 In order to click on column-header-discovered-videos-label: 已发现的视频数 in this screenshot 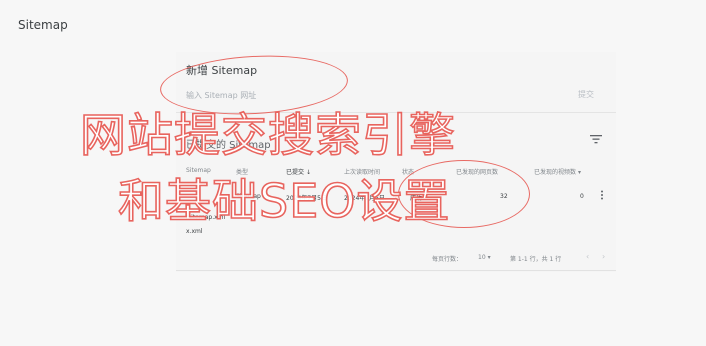, I will do `click(555, 172)`.